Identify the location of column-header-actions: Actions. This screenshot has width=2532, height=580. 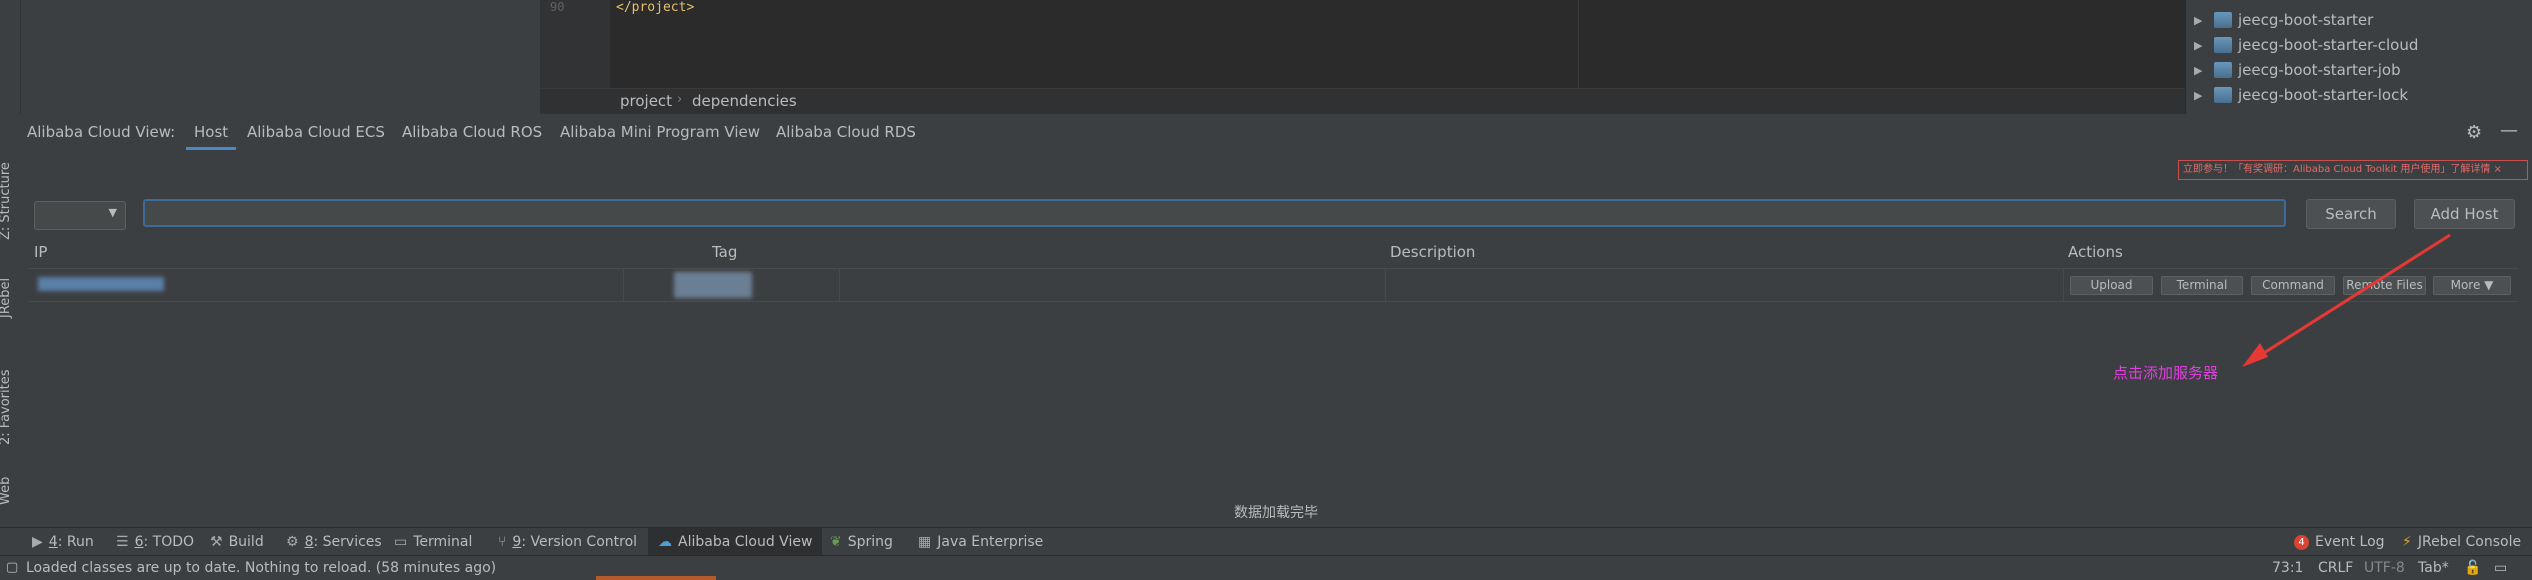
(2095, 252).